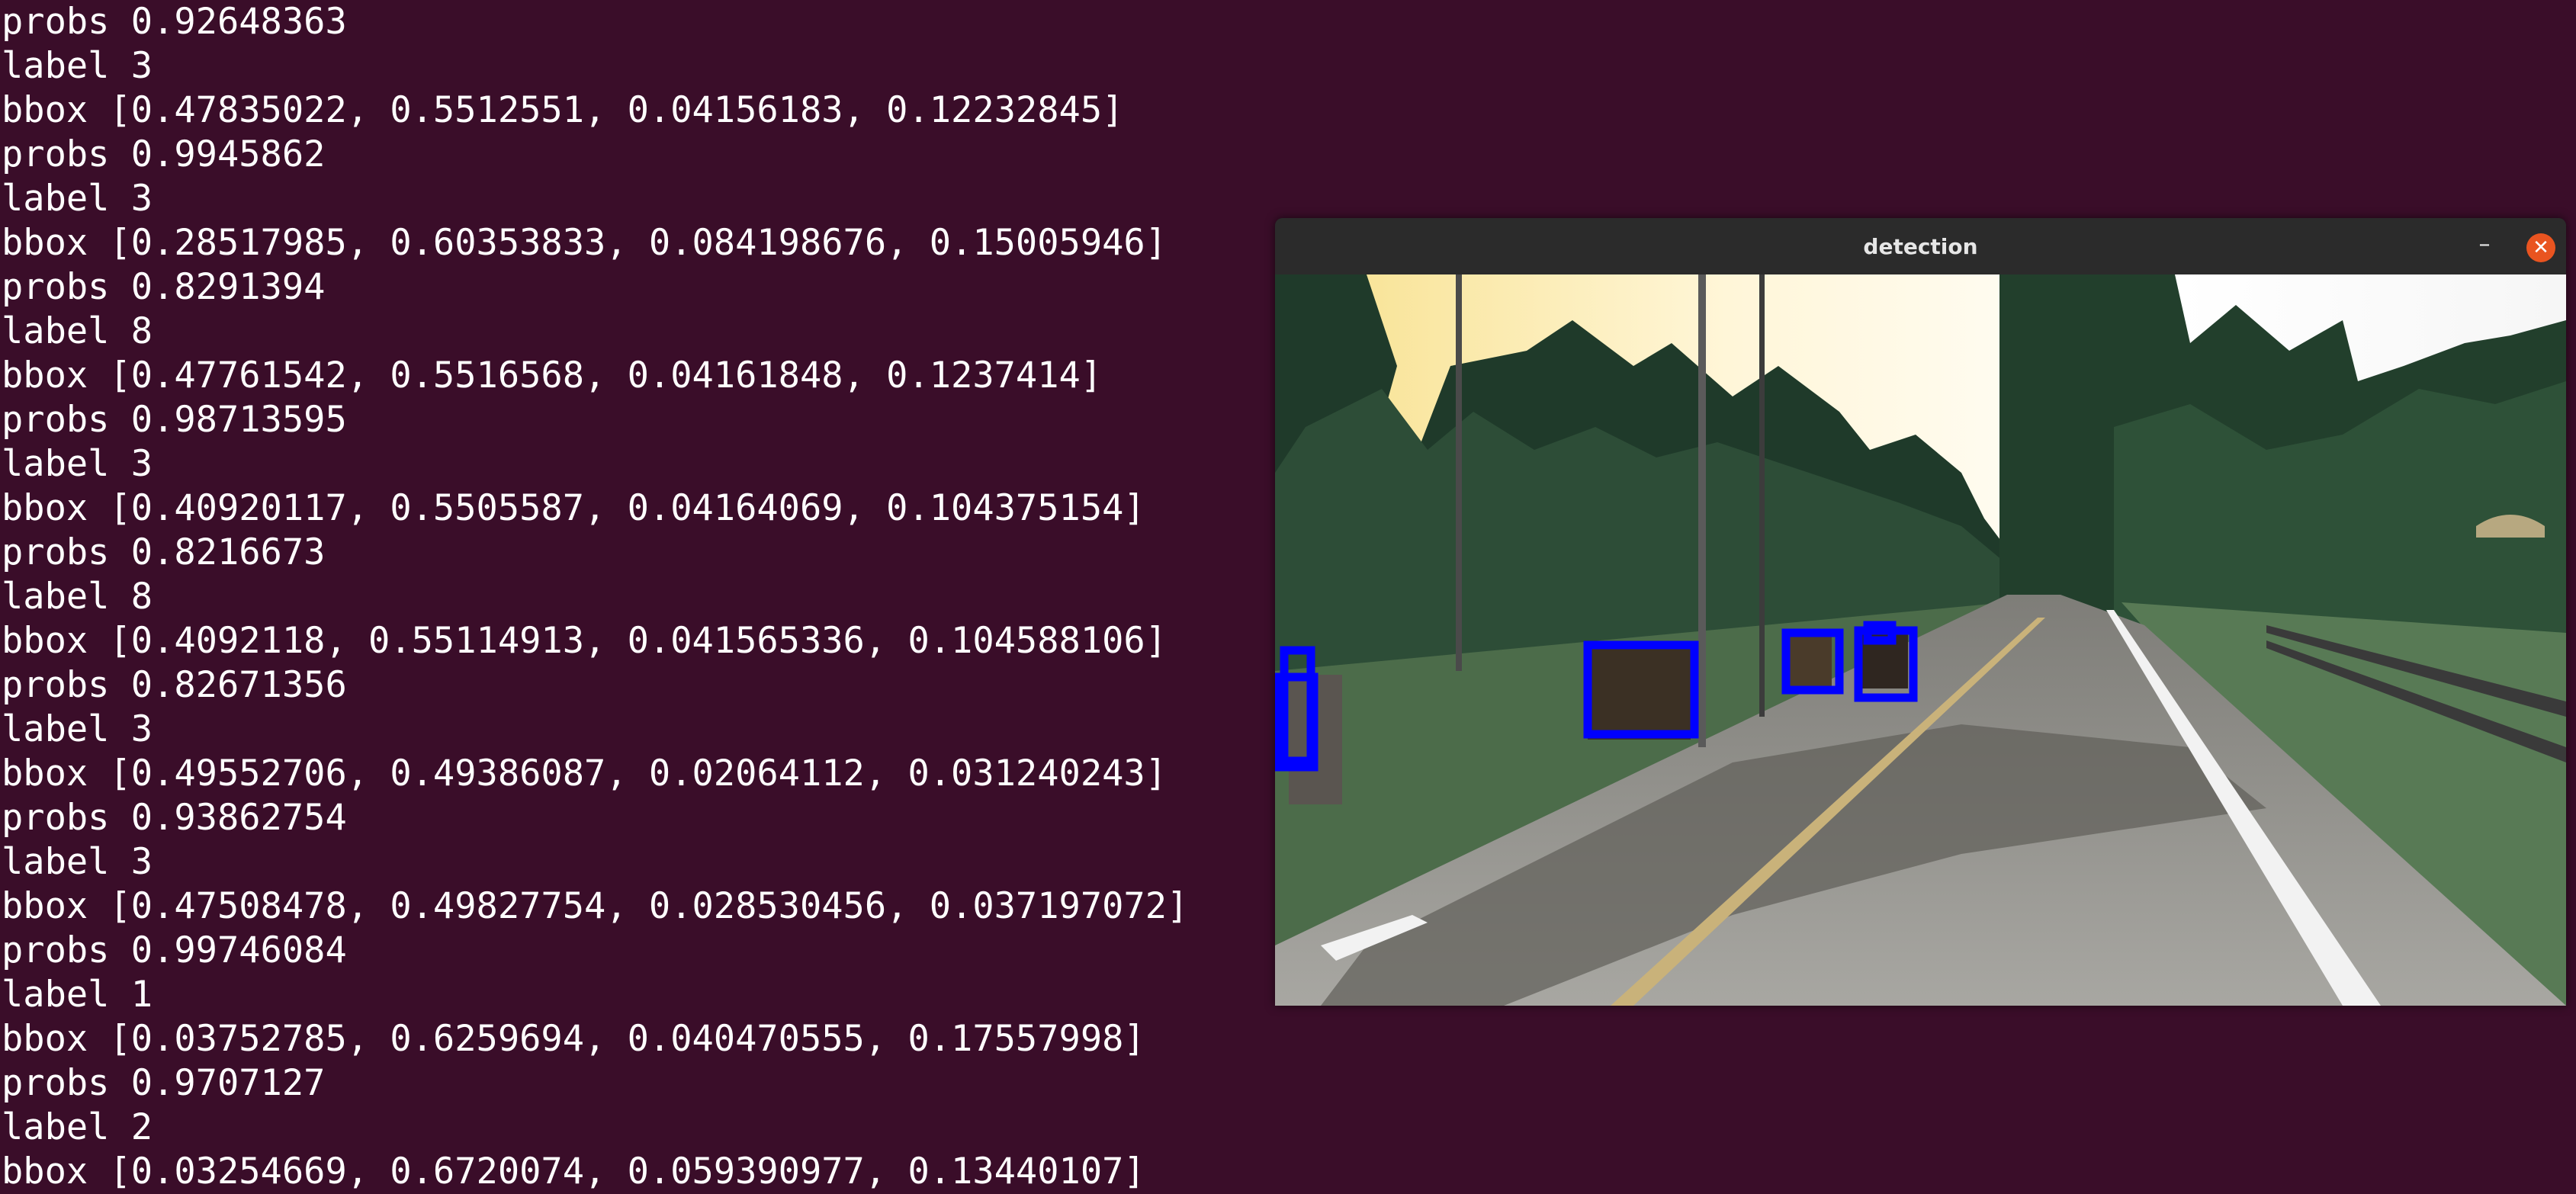 The image size is (2576, 1194). Describe the element at coordinates (164, 1083) in the screenshot. I see `terminal-line: probs 0.9707127` at that location.